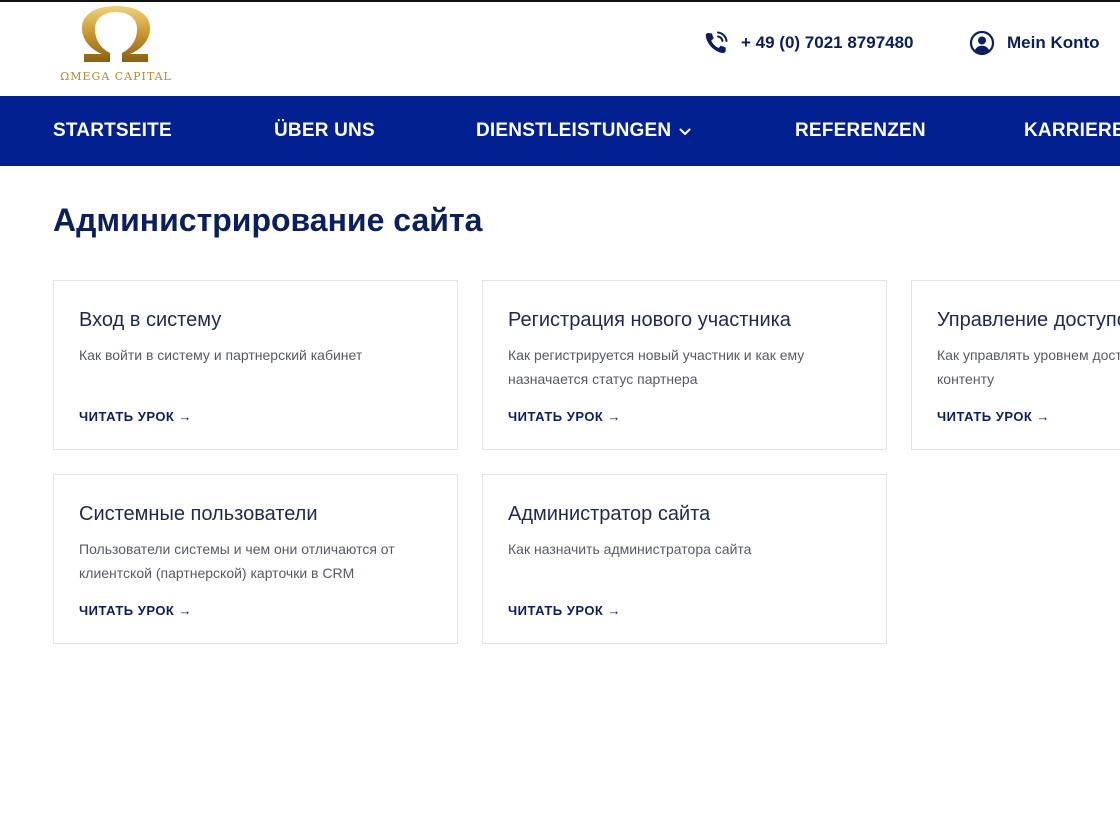 The width and height of the screenshot is (1120, 840). What do you see at coordinates (112, 131) in the screenshot?
I see `nav-item-startseite: STARTSEITE` at bounding box center [112, 131].